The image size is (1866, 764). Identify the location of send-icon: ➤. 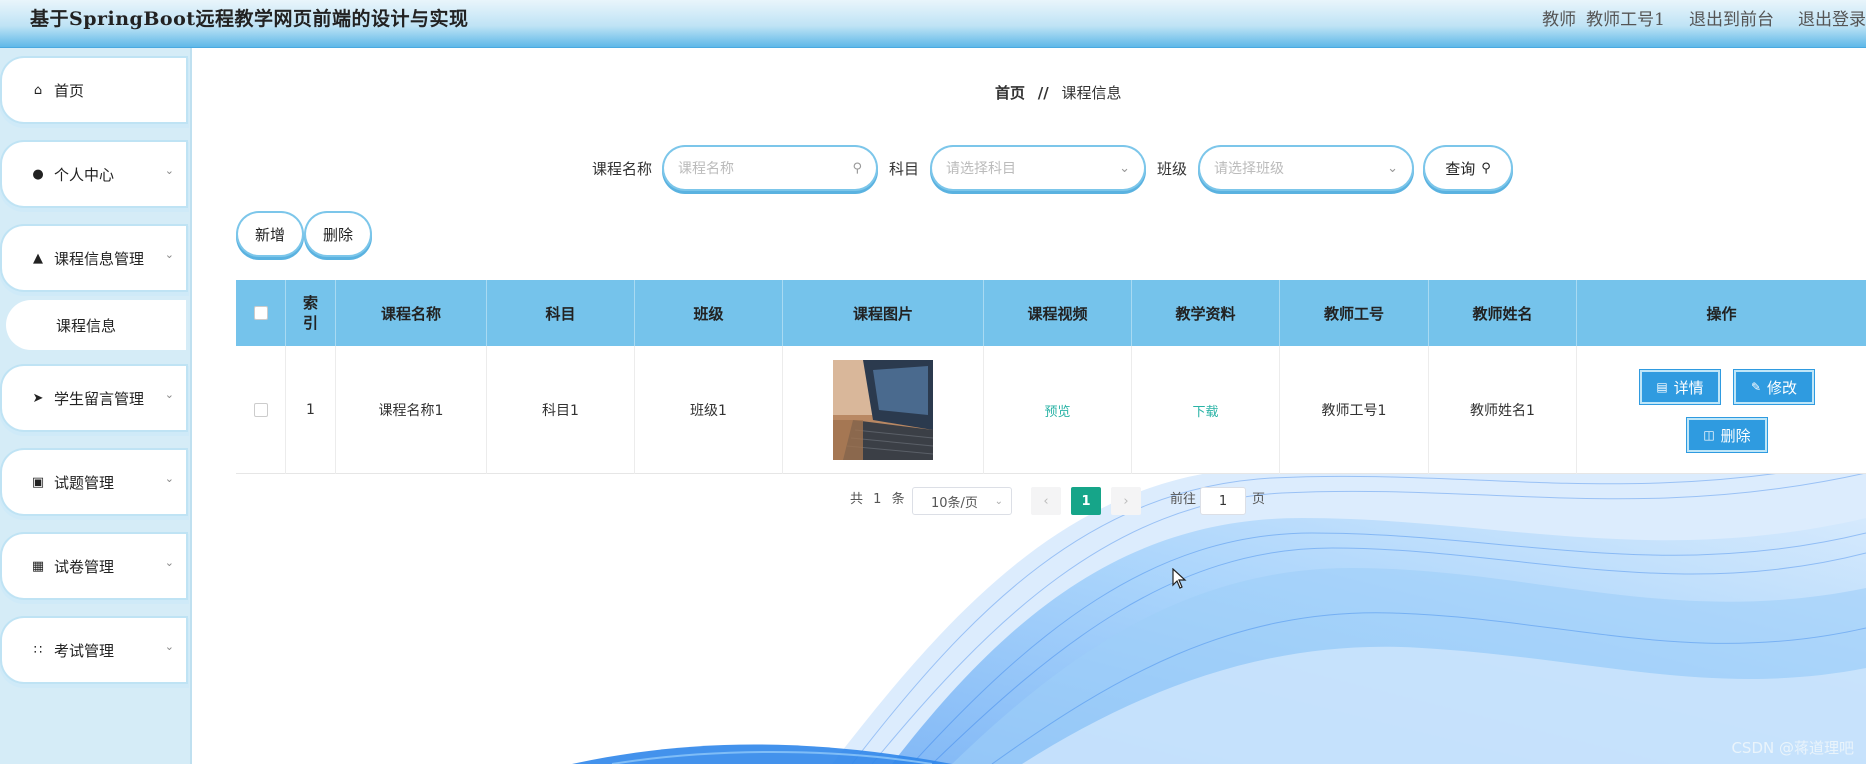
(38, 398).